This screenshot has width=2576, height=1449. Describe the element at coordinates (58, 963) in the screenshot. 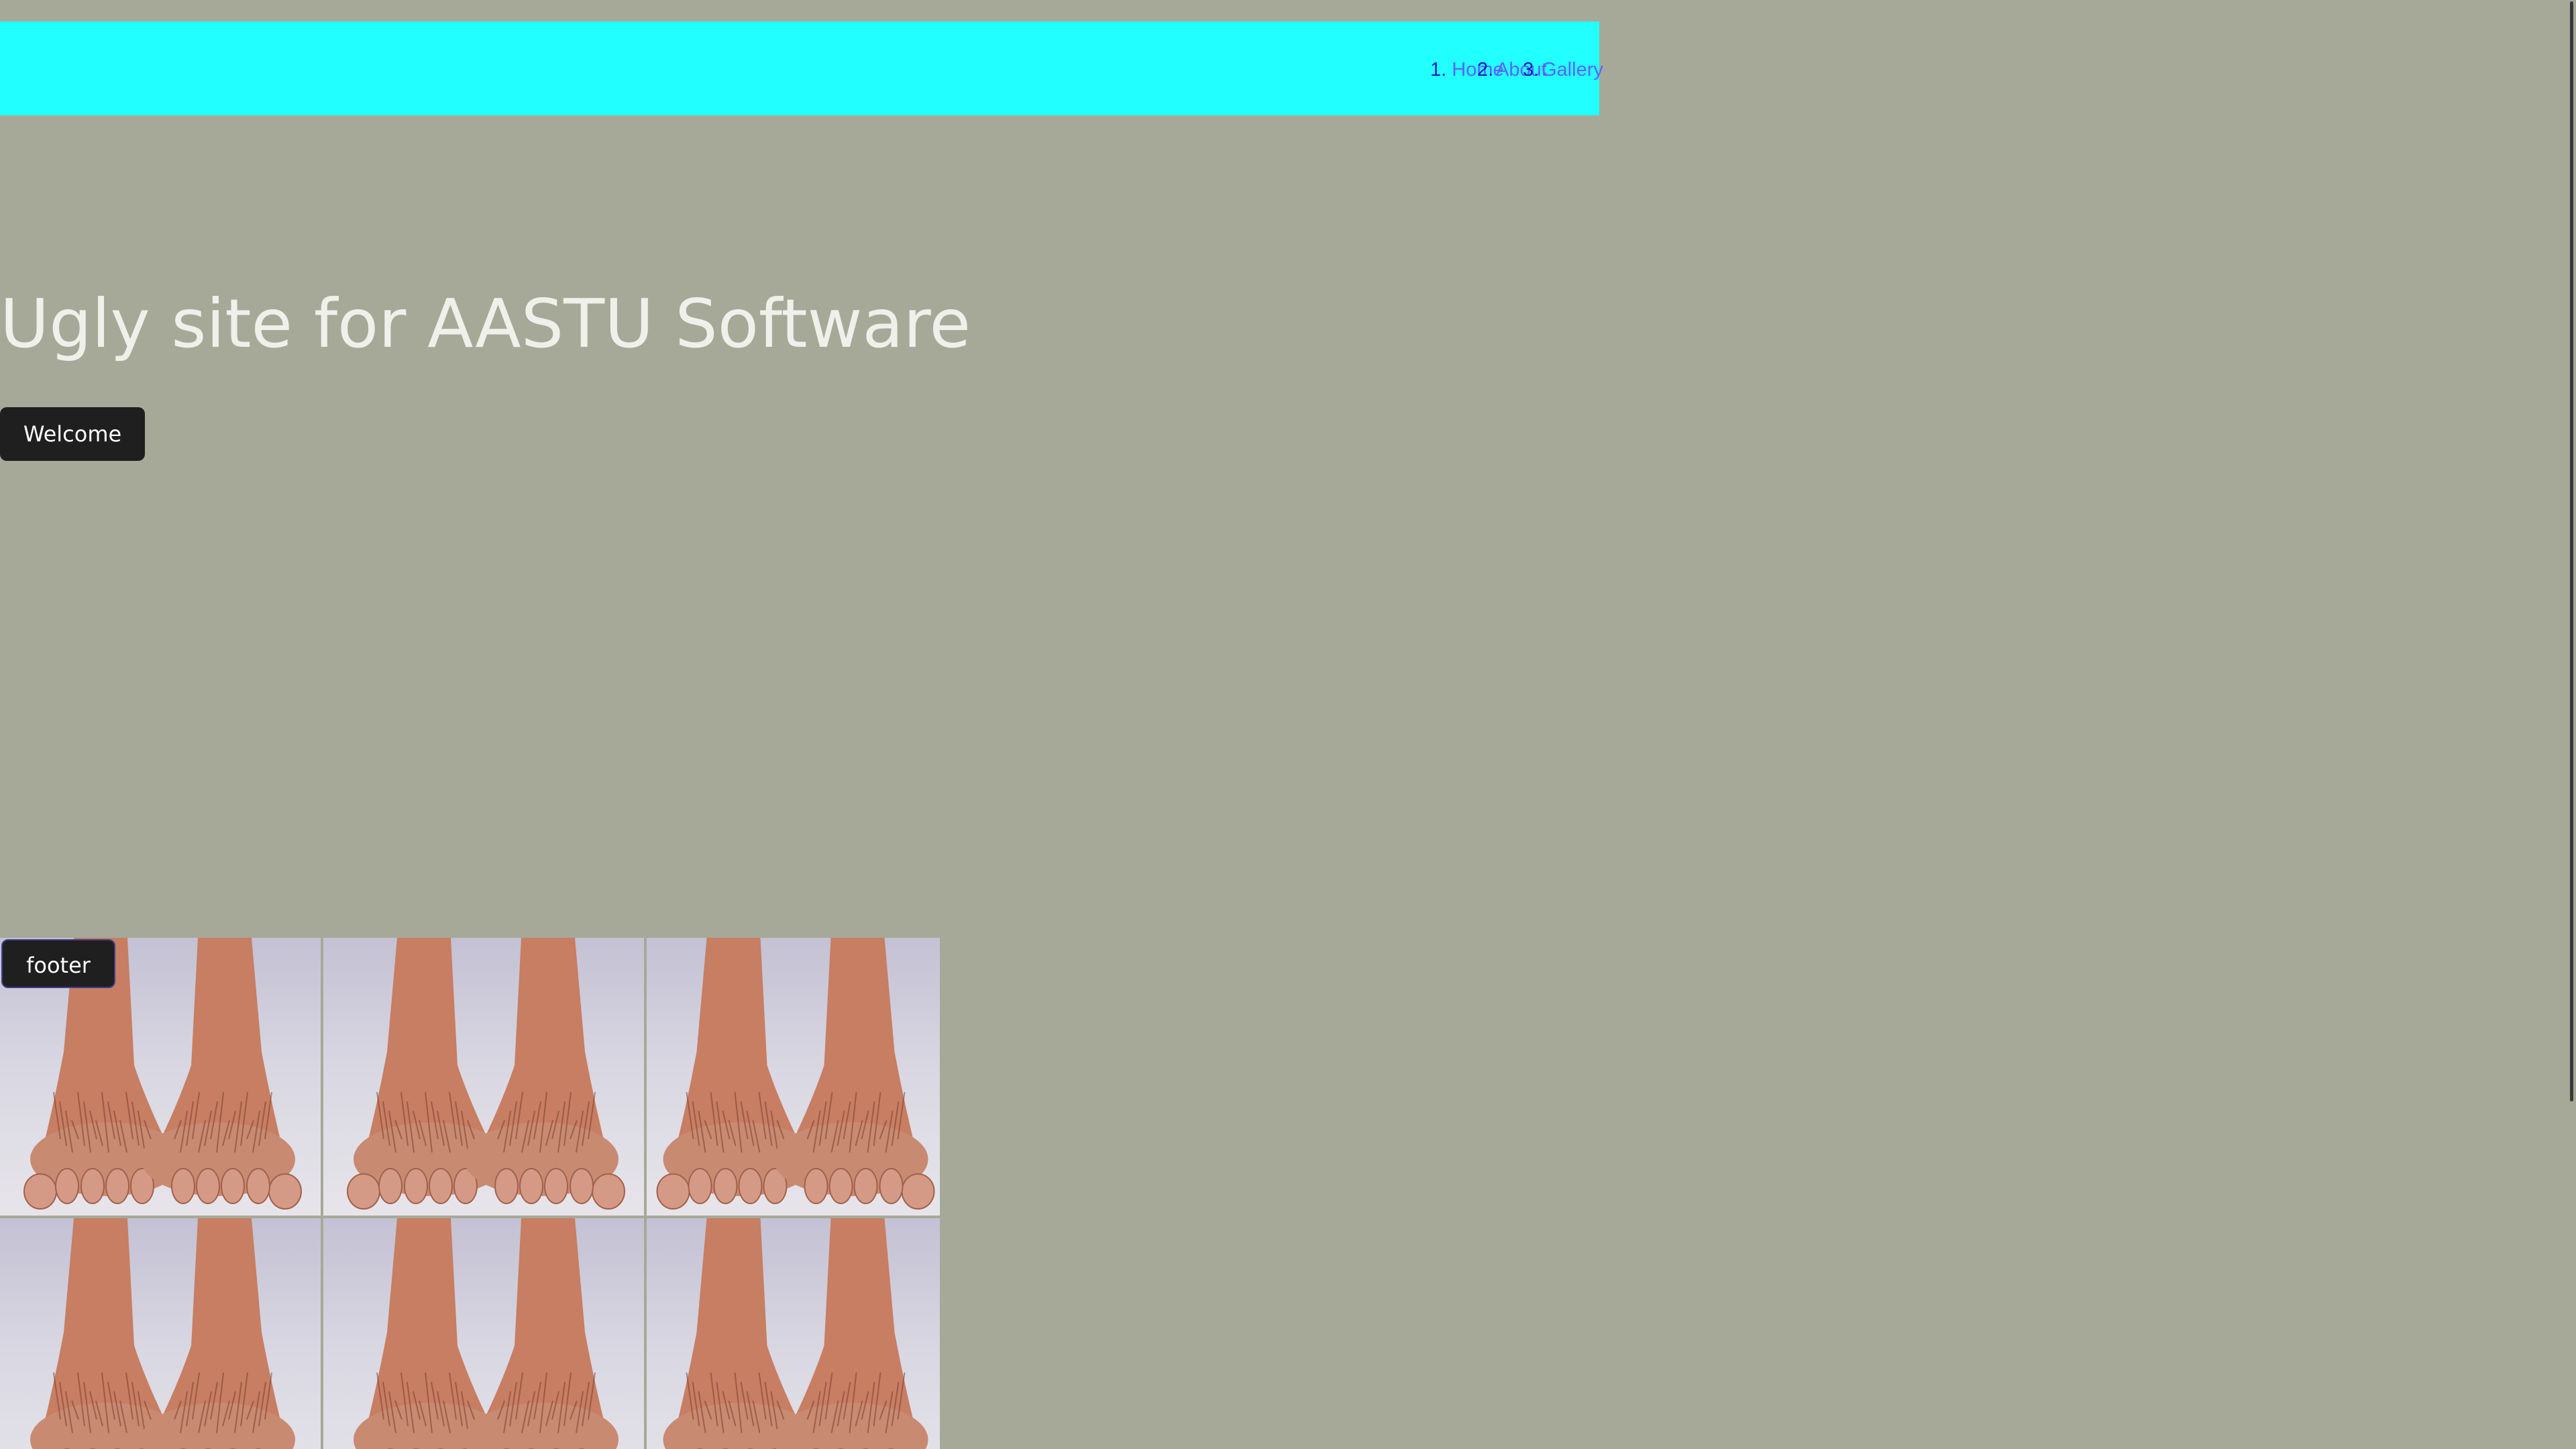

I see `footer-button: footer` at that location.